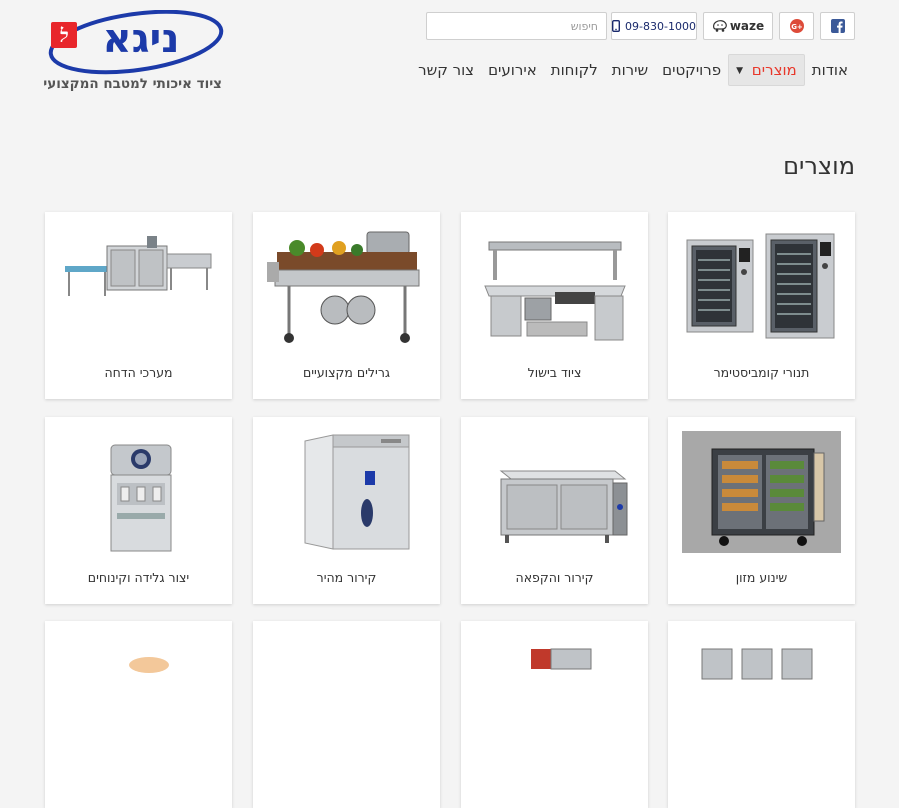 The height and width of the screenshot is (808, 899). Describe the element at coordinates (761, 372) in the screenshot. I see `product-card-label: תנורי קומביסטימר` at that location.